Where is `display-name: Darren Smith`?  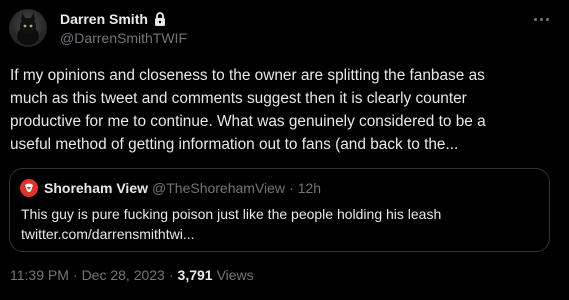
display-name: Darren Smith is located at coordinates (104, 19).